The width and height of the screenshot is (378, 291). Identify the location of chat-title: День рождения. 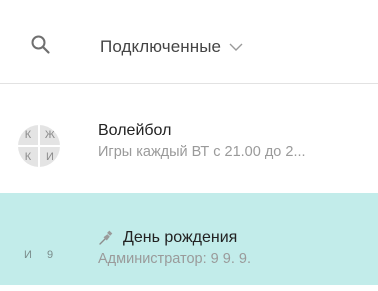
(180, 237).